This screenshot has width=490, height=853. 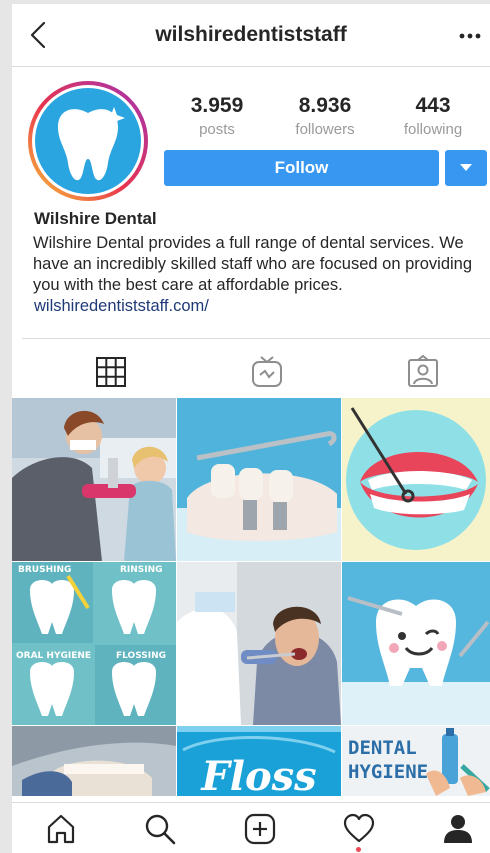 I want to click on tooth-logo-icon, so click(x=88, y=141).